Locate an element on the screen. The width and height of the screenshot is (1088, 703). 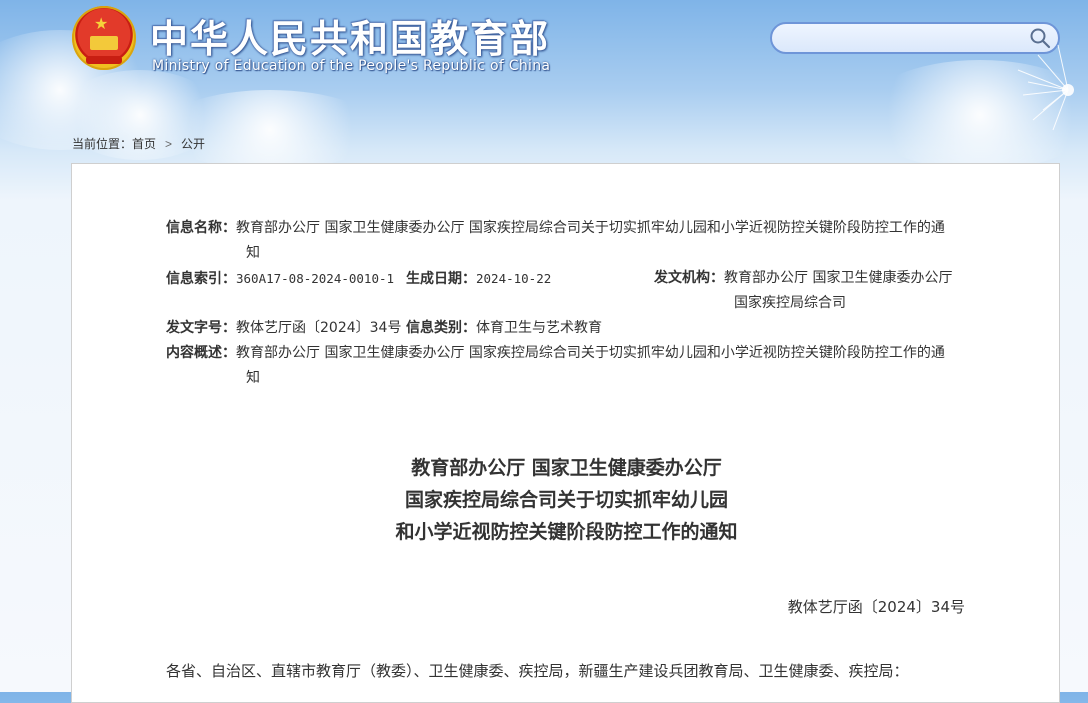
breadcrumb: 当前位置：首页 > 公开 is located at coordinates (138, 143).